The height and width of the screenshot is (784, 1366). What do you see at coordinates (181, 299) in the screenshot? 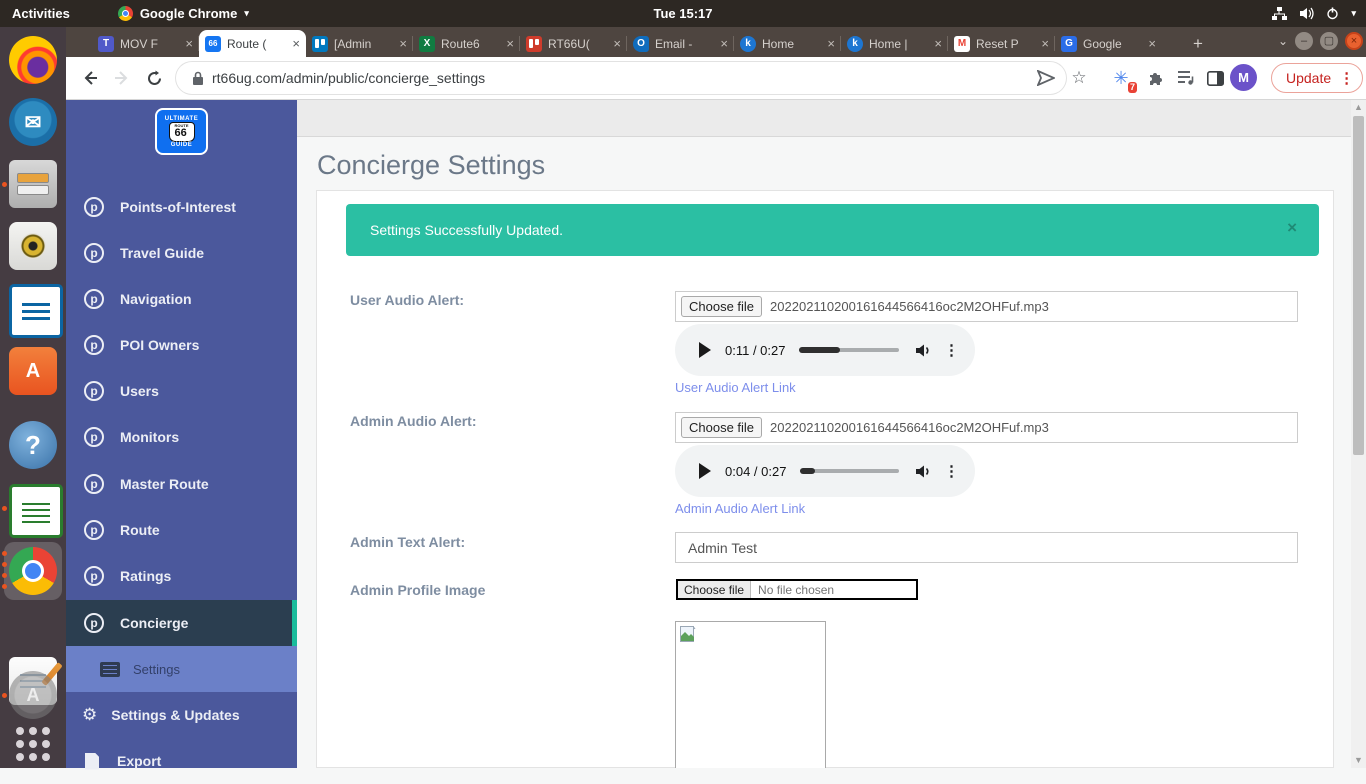
I see `sidebar-item-navigation: p Navigation` at bounding box center [181, 299].